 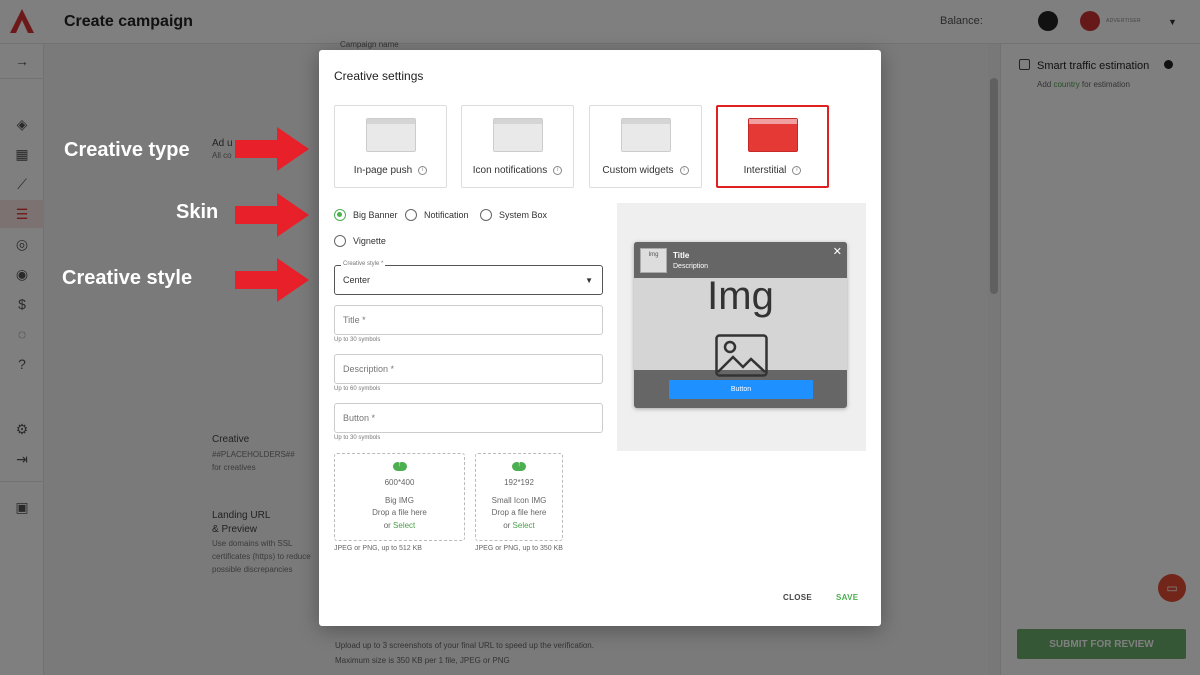 What do you see at coordinates (360, 241) in the screenshot?
I see `skin-radio-vignette: Vignette` at bounding box center [360, 241].